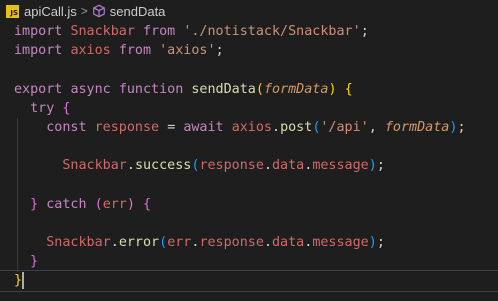 This screenshot has height=301, width=498. What do you see at coordinates (50, 108) in the screenshot?
I see `code-line-5: try {` at bounding box center [50, 108].